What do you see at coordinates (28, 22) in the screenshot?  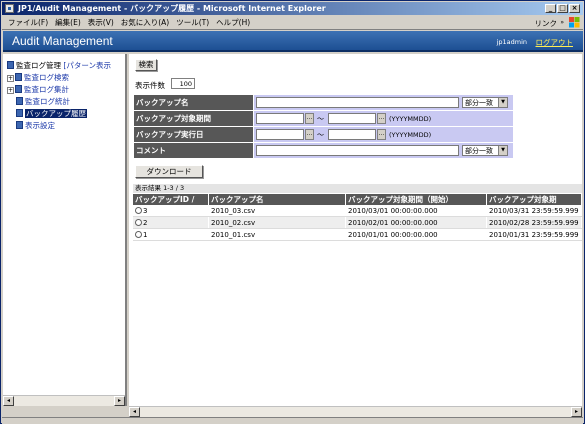 I see `menu-file: ファイル(F)` at bounding box center [28, 22].